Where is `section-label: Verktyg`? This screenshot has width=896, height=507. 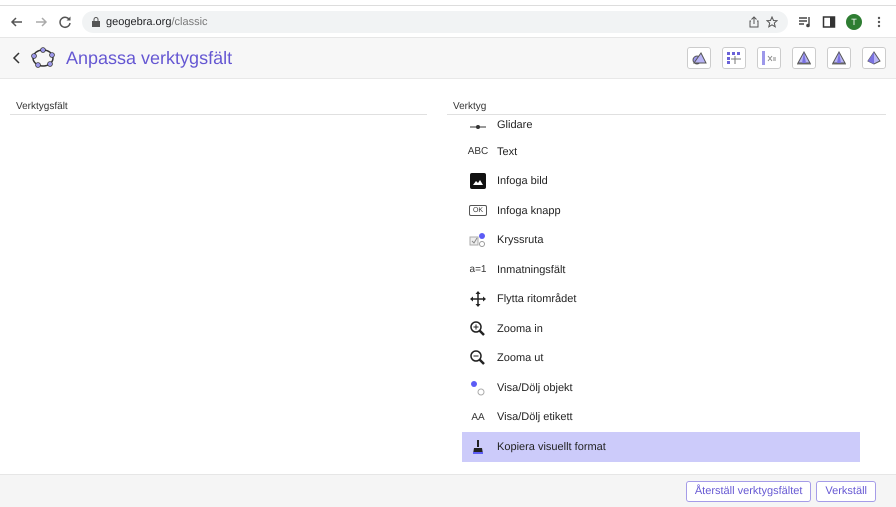
section-label: Verktyg is located at coordinates (666, 108).